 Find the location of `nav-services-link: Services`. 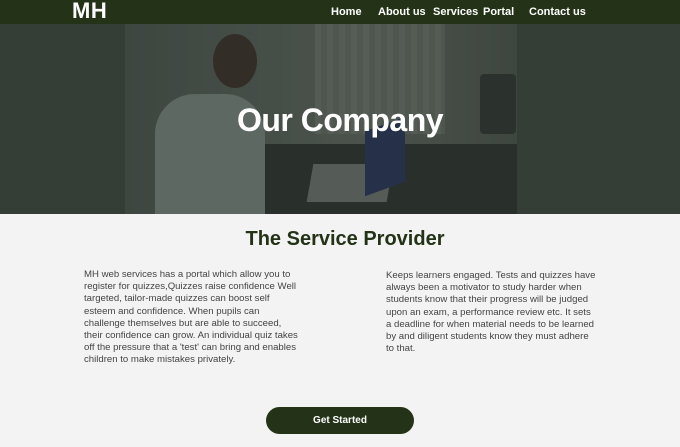

nav-services-link: Services is located at coordinates (455, 12).